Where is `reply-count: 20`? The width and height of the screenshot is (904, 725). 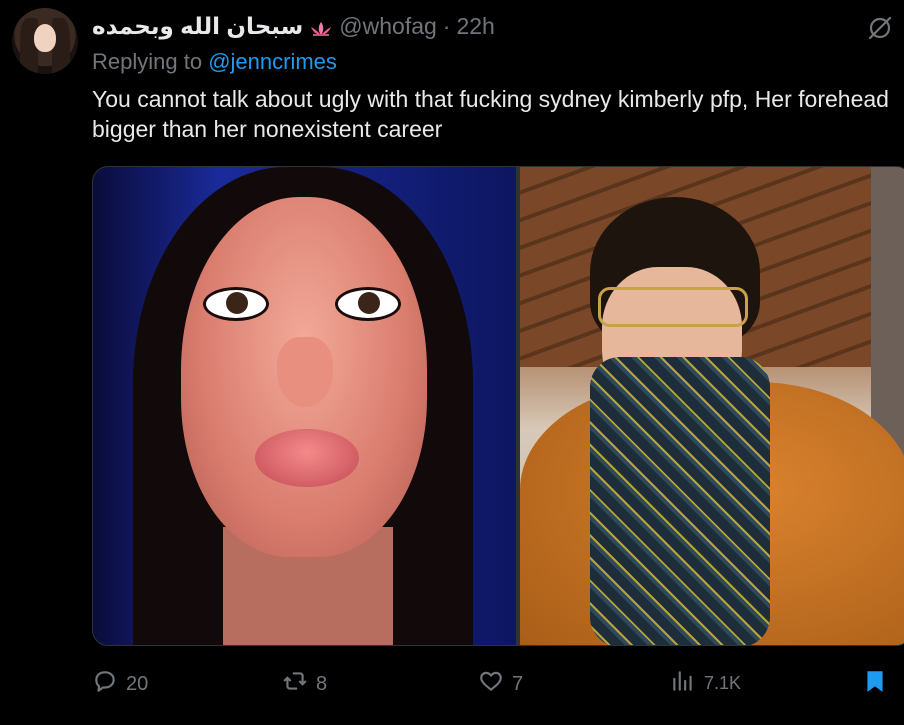
reply-count: 20 is located at coordinates (137, 683).